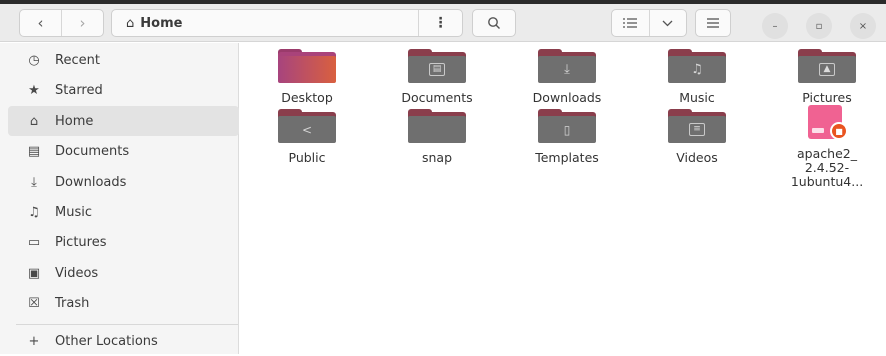 The width and height of the screenshot is (886, 356). Describe the element at coordinates (307, 129) in the screenshot. I see `share-icon: <` at that location.